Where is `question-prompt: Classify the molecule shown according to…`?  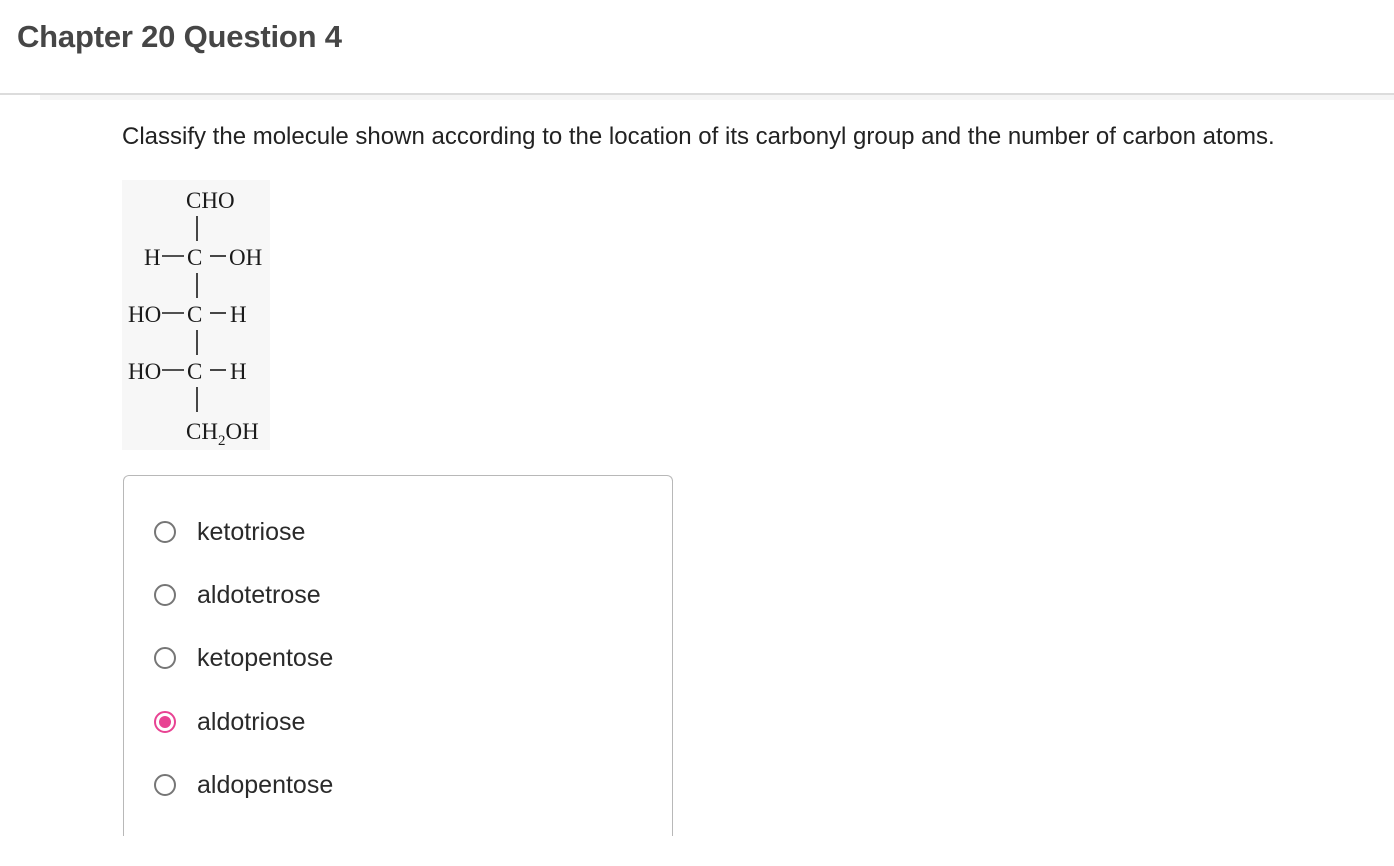
question-prompt: Classify the molecule shown according to… is located at coordinates (698, 136).